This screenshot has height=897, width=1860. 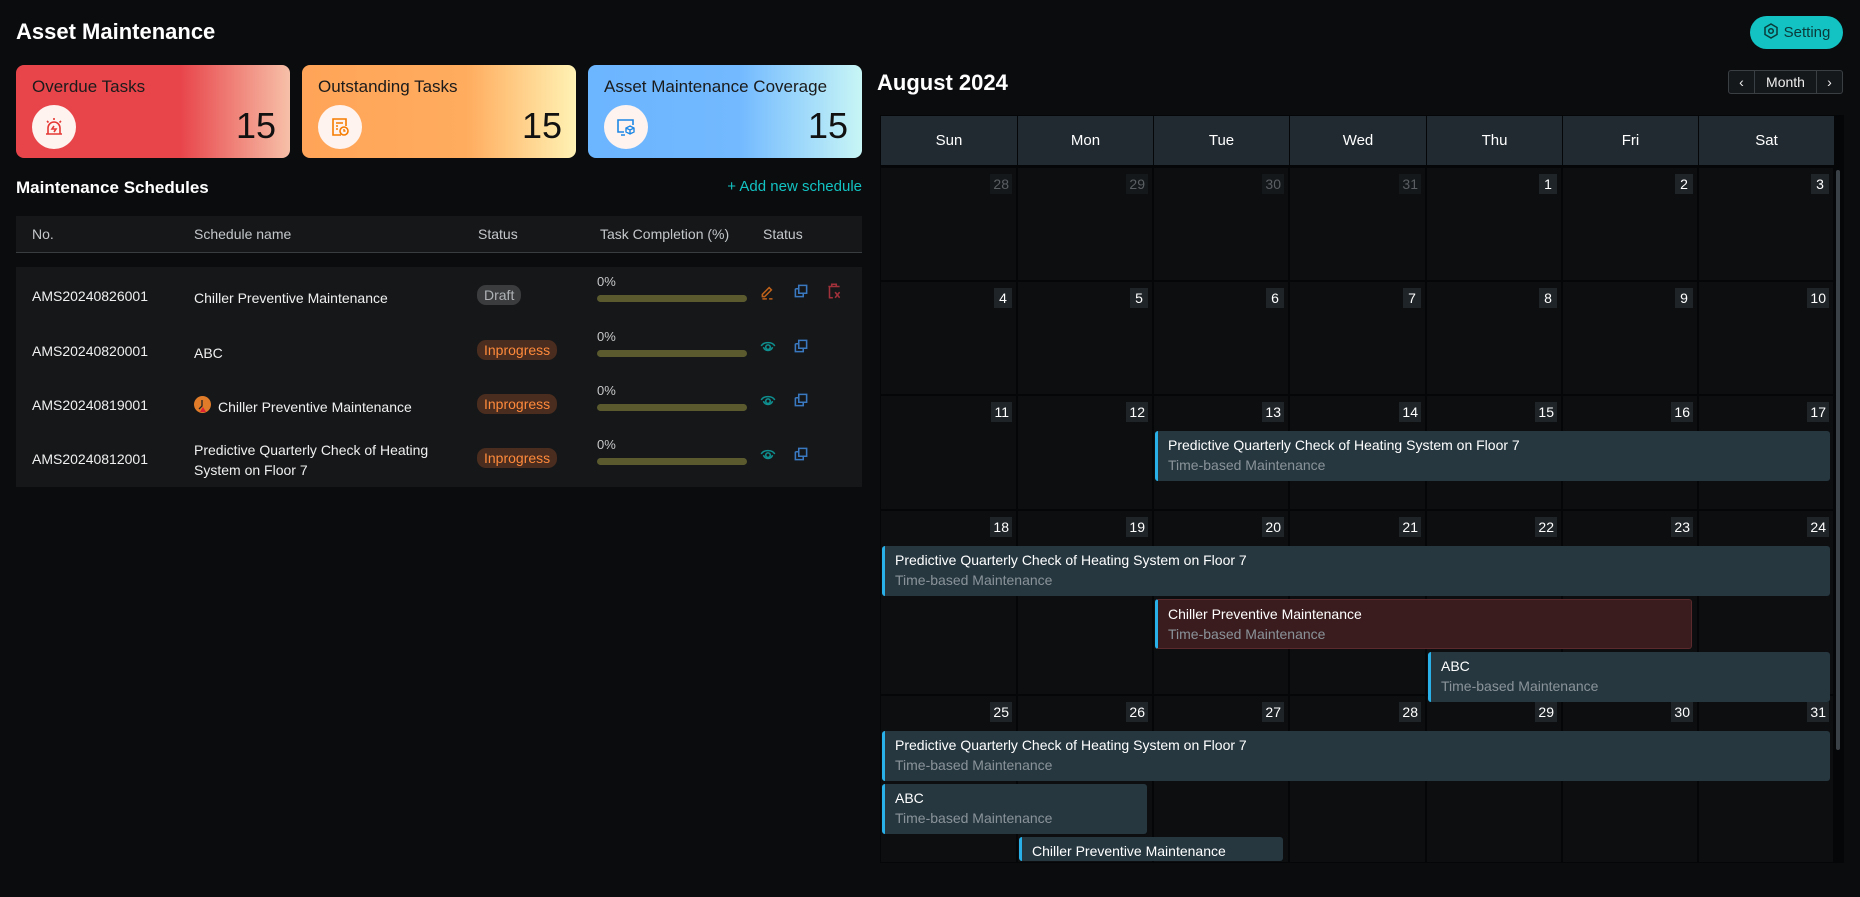 What do you see at coordinates (716, 86) in the screenshot?
I see `card-label: Asset Maintenance Coverage` at bounding box center [716, 86].